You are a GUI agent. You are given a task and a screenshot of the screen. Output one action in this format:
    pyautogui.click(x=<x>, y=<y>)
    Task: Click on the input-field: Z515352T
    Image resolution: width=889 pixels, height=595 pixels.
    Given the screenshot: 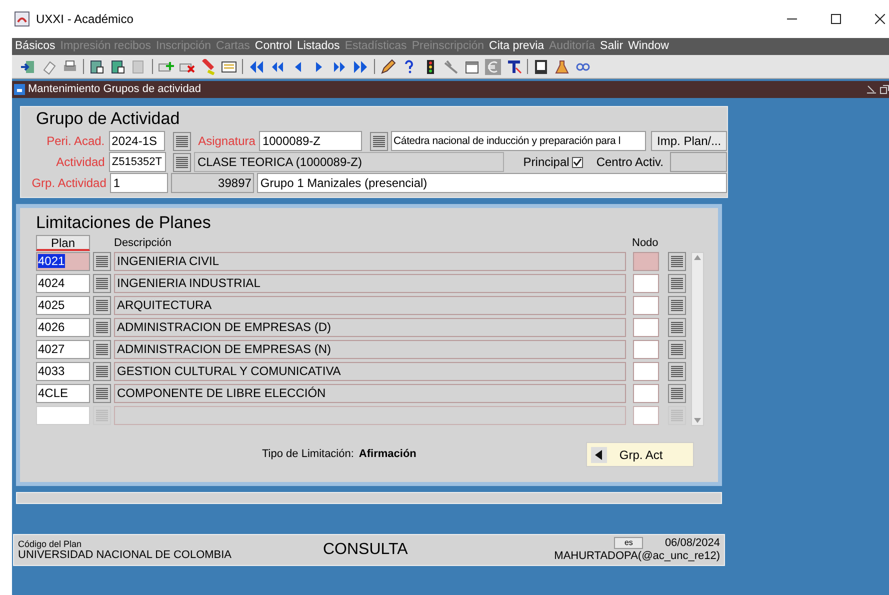 What is the action you would take?
    pyautogui.click(x=137, y=162)
    